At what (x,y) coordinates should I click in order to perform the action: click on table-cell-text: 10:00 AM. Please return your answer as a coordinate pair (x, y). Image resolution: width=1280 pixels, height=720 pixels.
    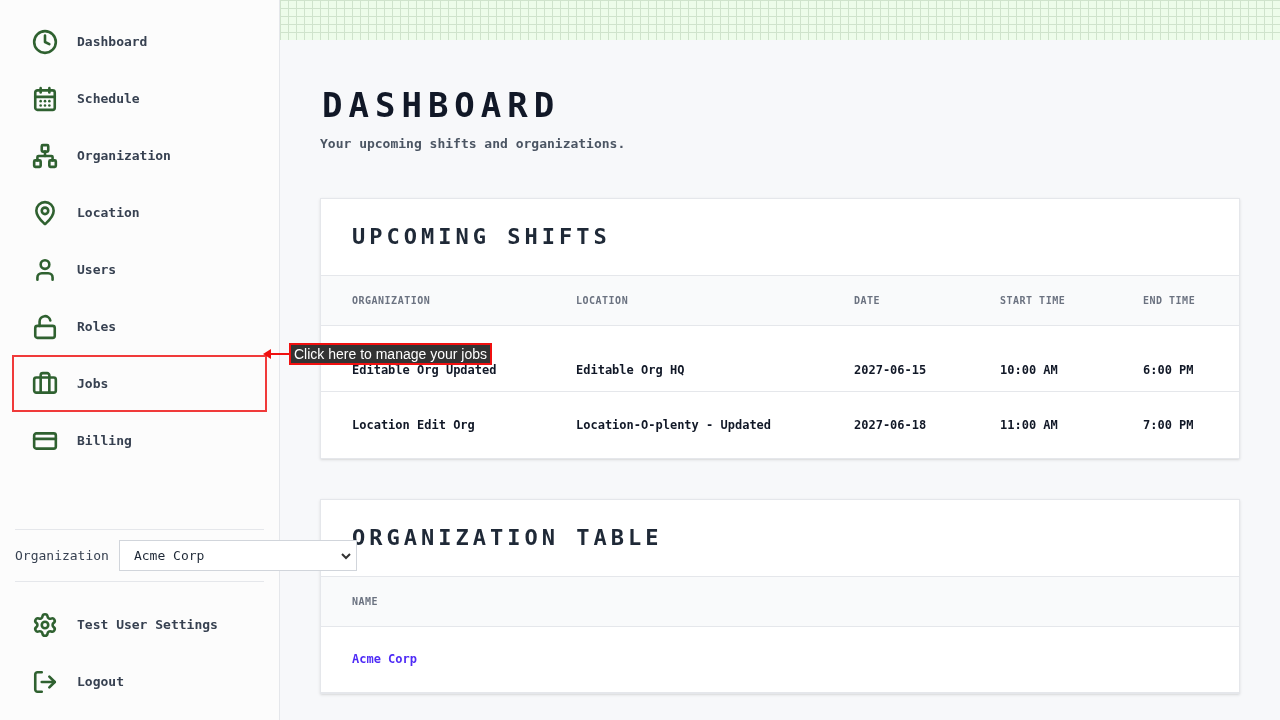
    Looking at the image, I should click on (1029, 370).